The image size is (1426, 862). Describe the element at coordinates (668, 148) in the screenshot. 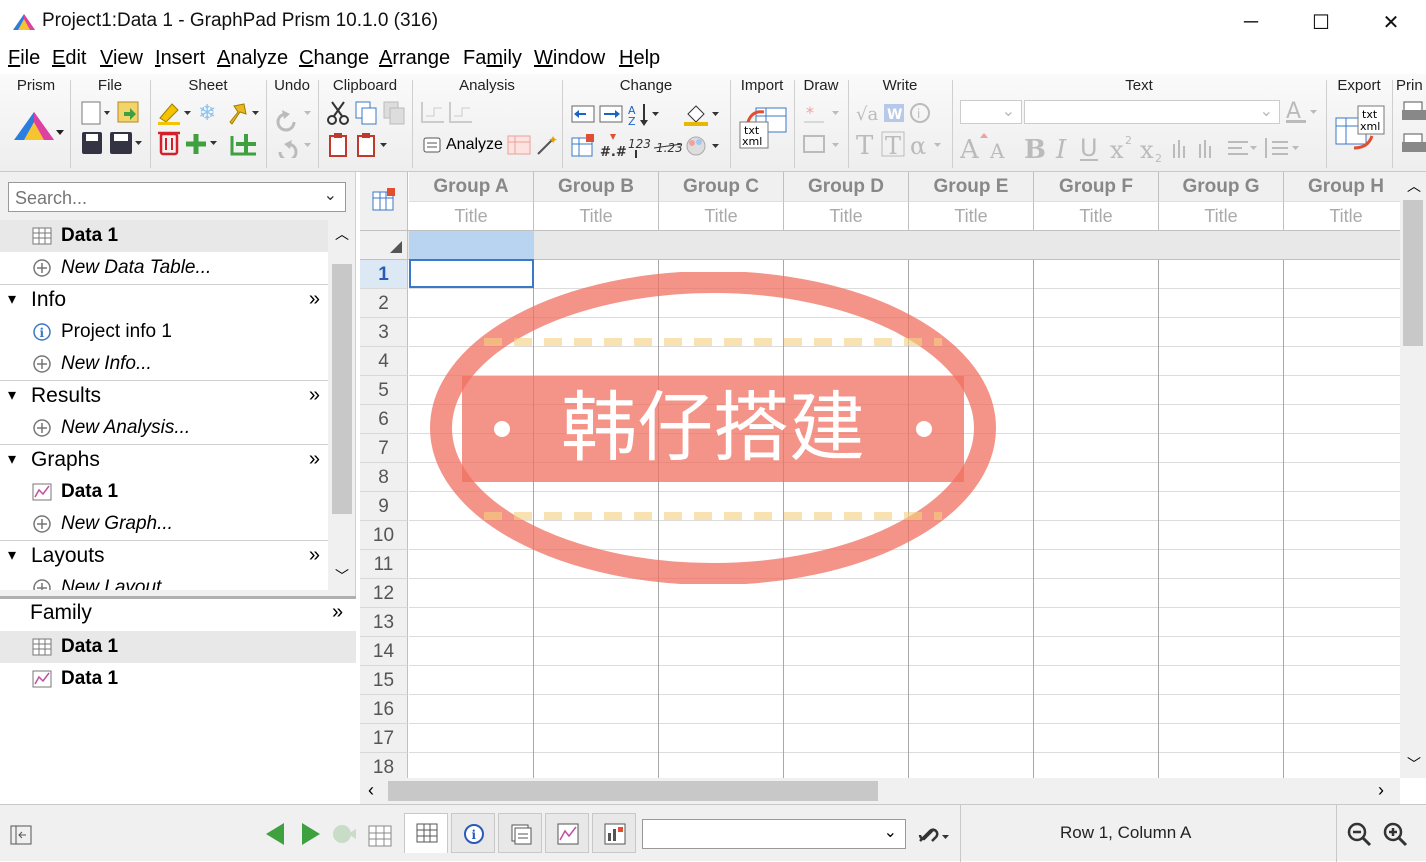

I see `decimal-format-icon: 1.23` at that location.